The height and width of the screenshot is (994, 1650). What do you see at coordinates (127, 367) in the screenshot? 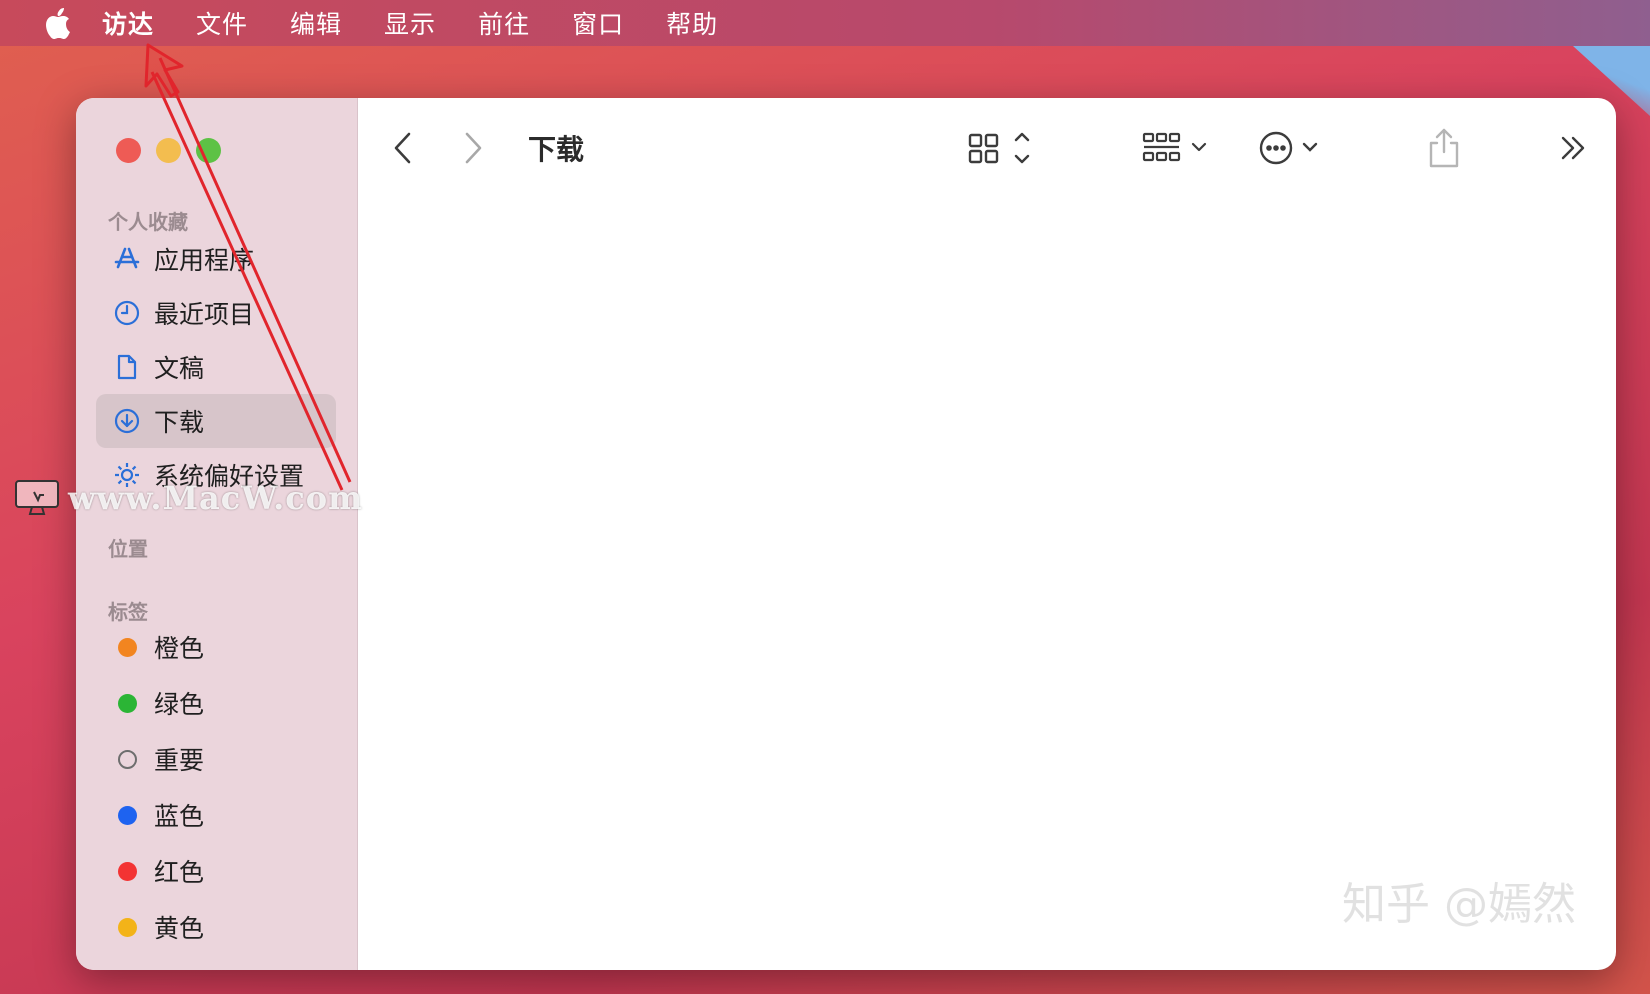
I see `document-icon` at bounding box center [127, 367].